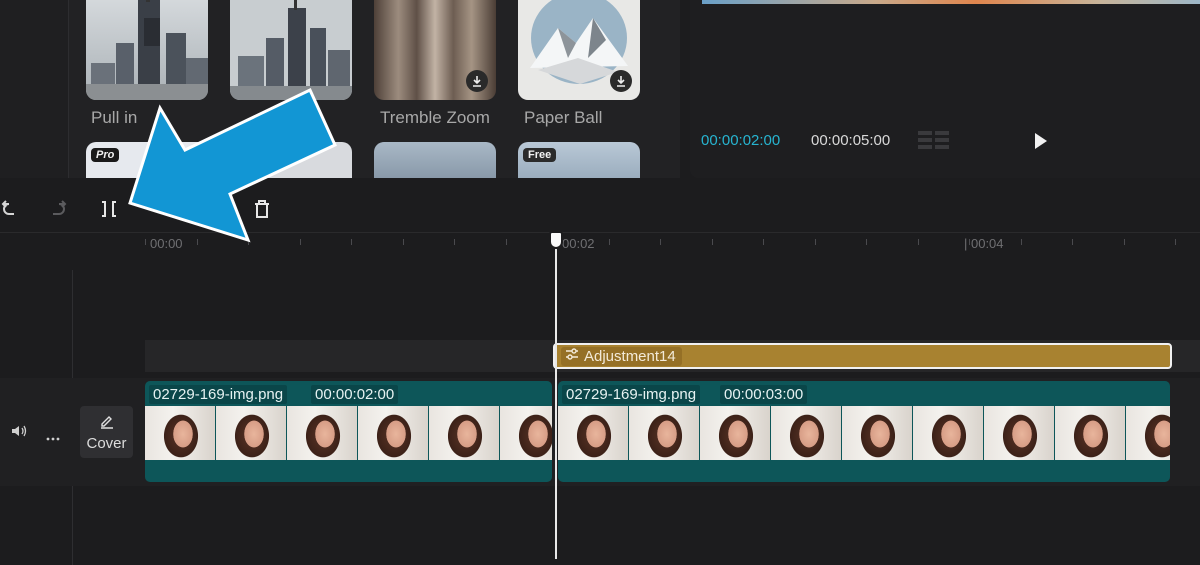 This screenshot has width=1200, height=565. I want to click on video-clip-1: 02729-169-img.png 00:00:02:00, so click(348, 431).